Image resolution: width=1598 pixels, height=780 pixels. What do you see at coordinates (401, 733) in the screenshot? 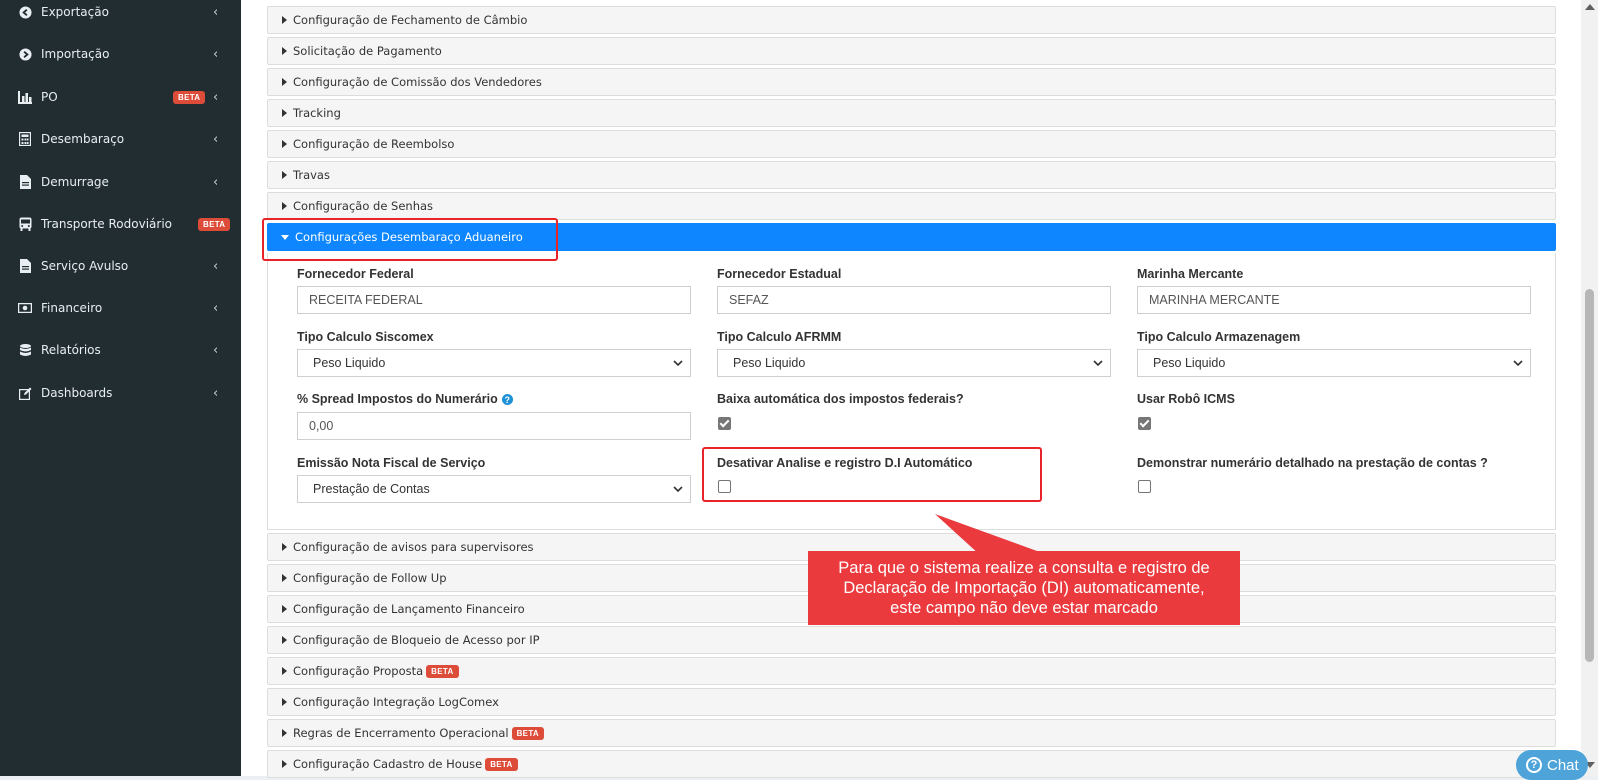
I see `accordion-label: Regras de Encerramento Operacional` at bounding box center [401, 733].